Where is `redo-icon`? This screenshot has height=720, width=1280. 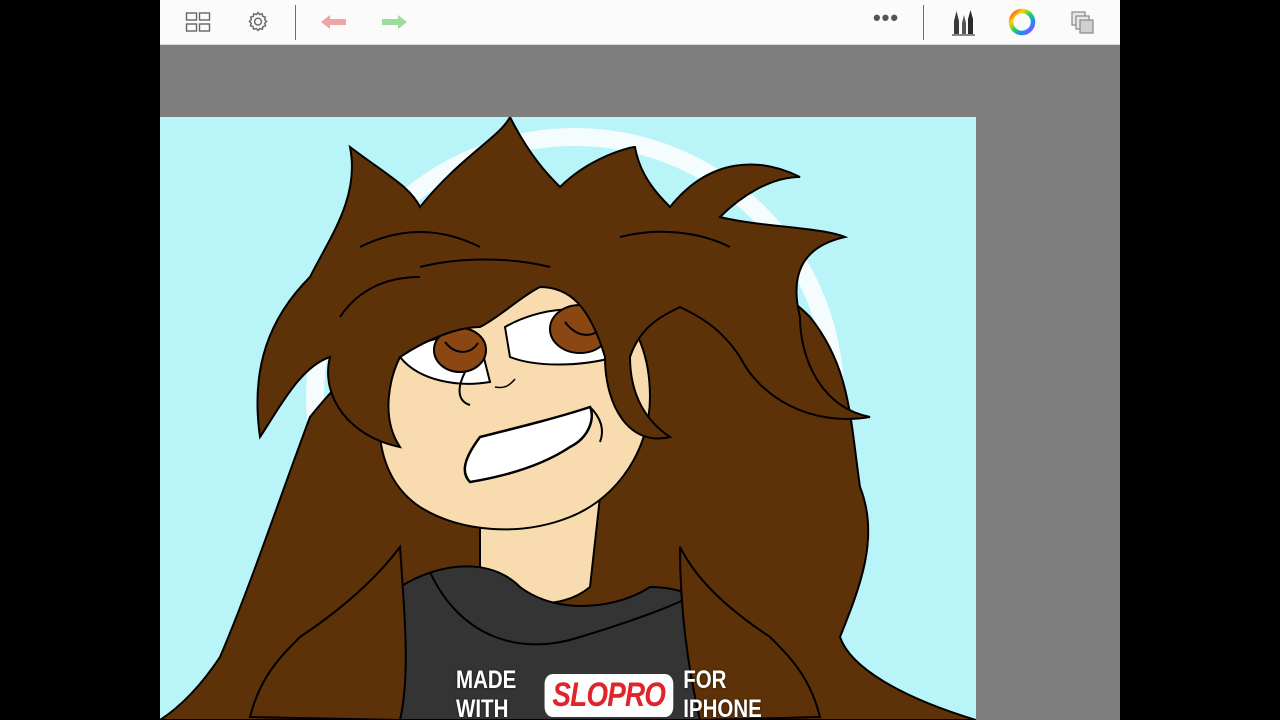 redo-icon is located at coordinates (394, 22).